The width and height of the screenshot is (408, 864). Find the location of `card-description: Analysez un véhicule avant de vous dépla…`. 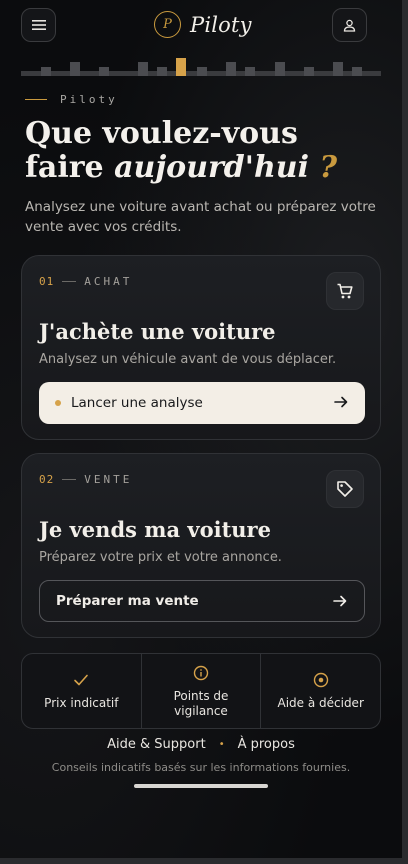

card-description: Analysez un véhicule avant de vous dépla… is located at coordinates (188, 359).